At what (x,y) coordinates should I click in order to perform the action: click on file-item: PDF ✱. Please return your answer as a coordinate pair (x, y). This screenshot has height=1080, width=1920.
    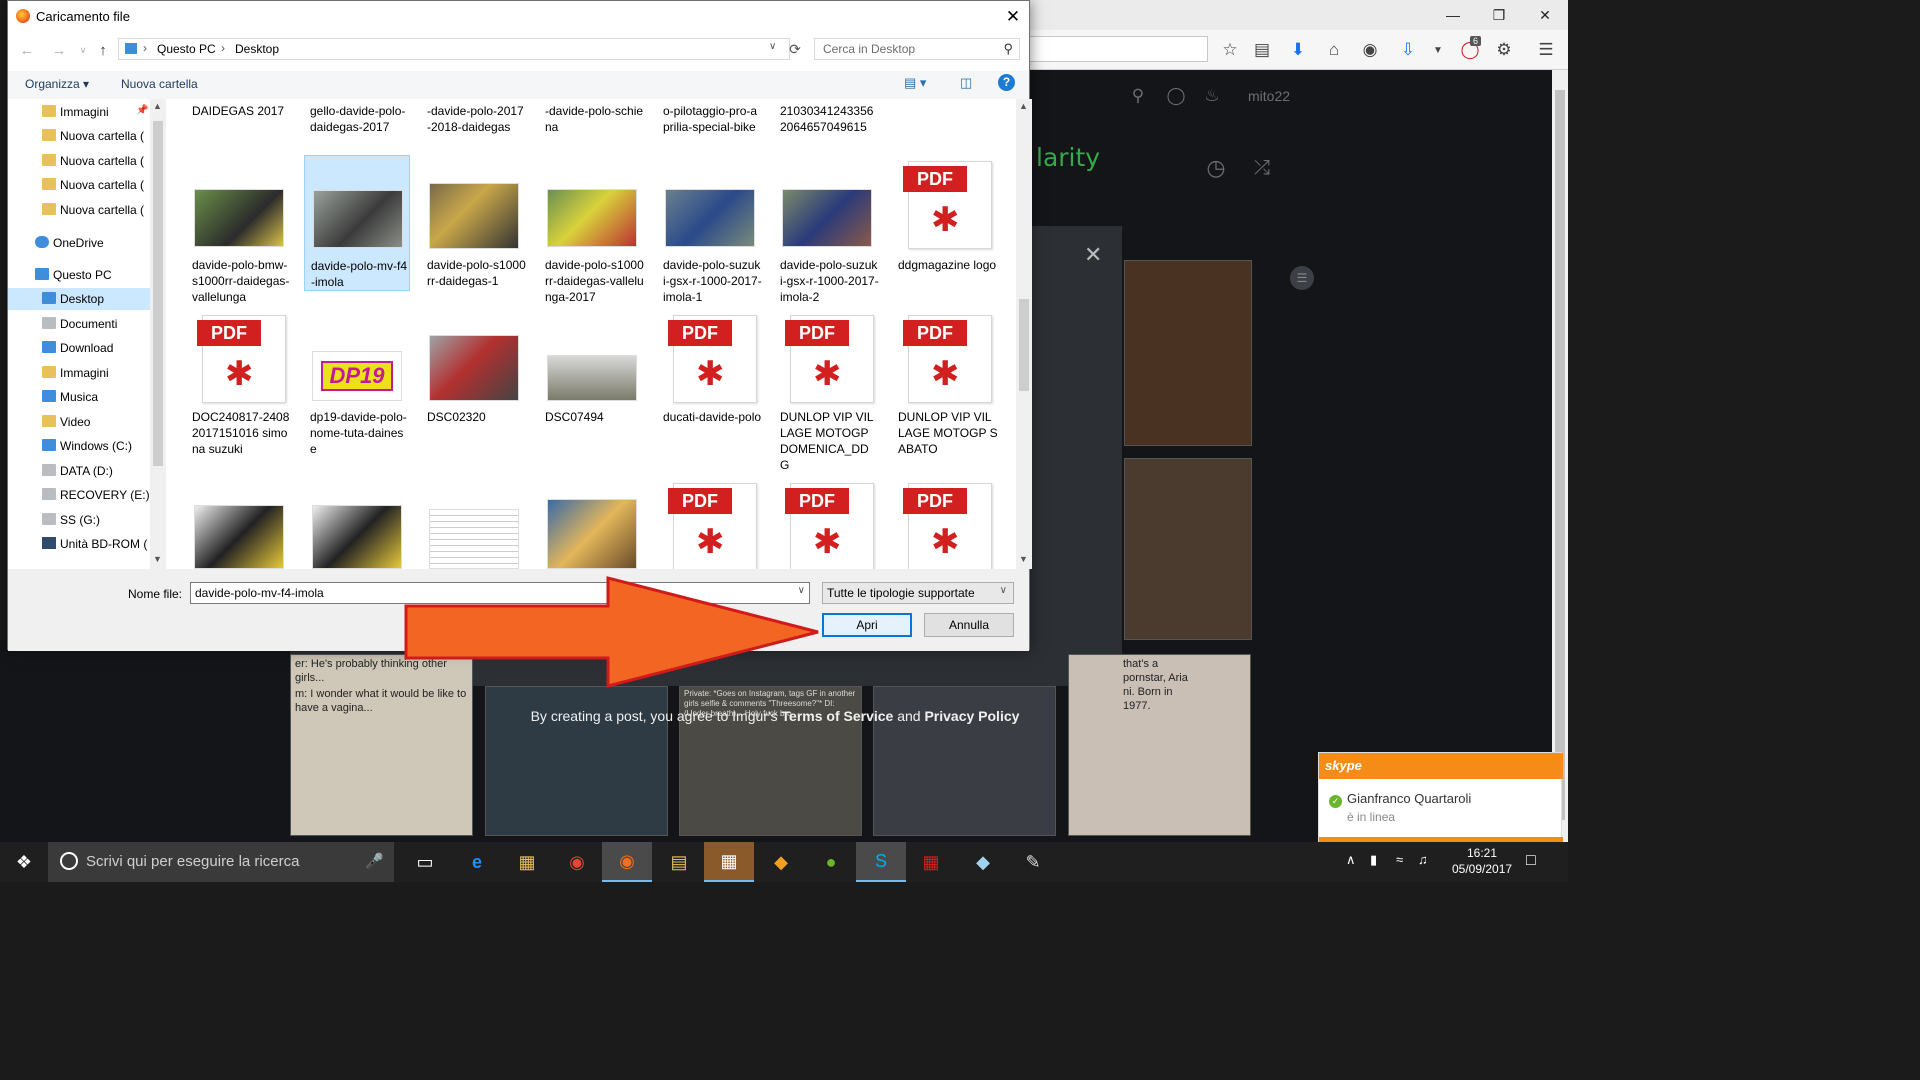
    Looking at the image, I should click on (945, 524).